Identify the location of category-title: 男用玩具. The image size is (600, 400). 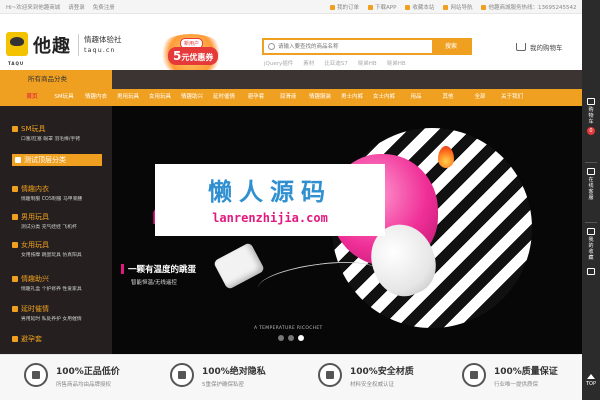
(35, 217).